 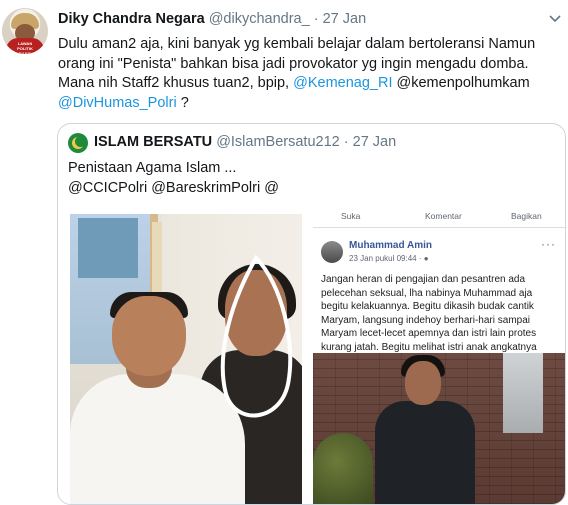 I want to click on crescent-logo-icon, so click(x=79, y=142).